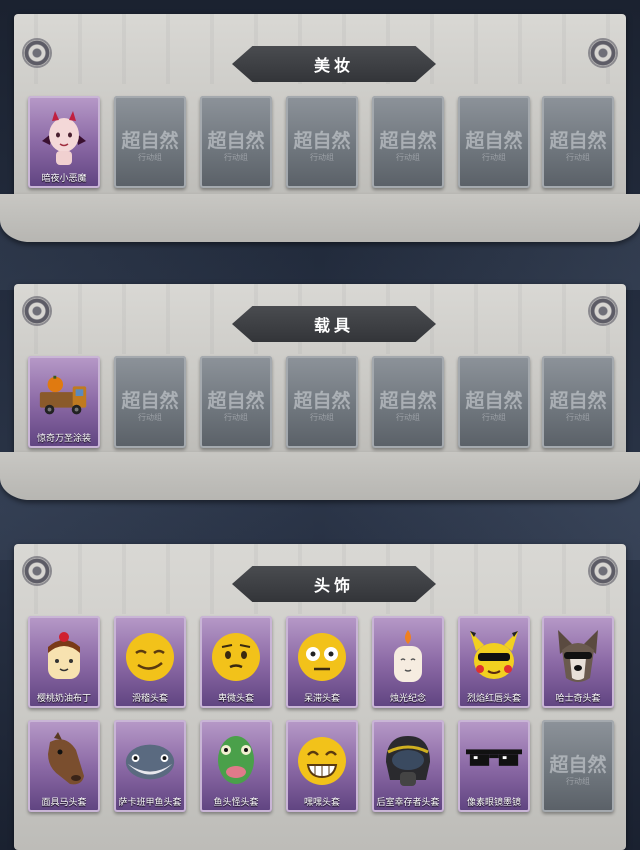  Describe the element at coordinates (64, 761) in the screenshot. I see `horse-head-icon` at that location.